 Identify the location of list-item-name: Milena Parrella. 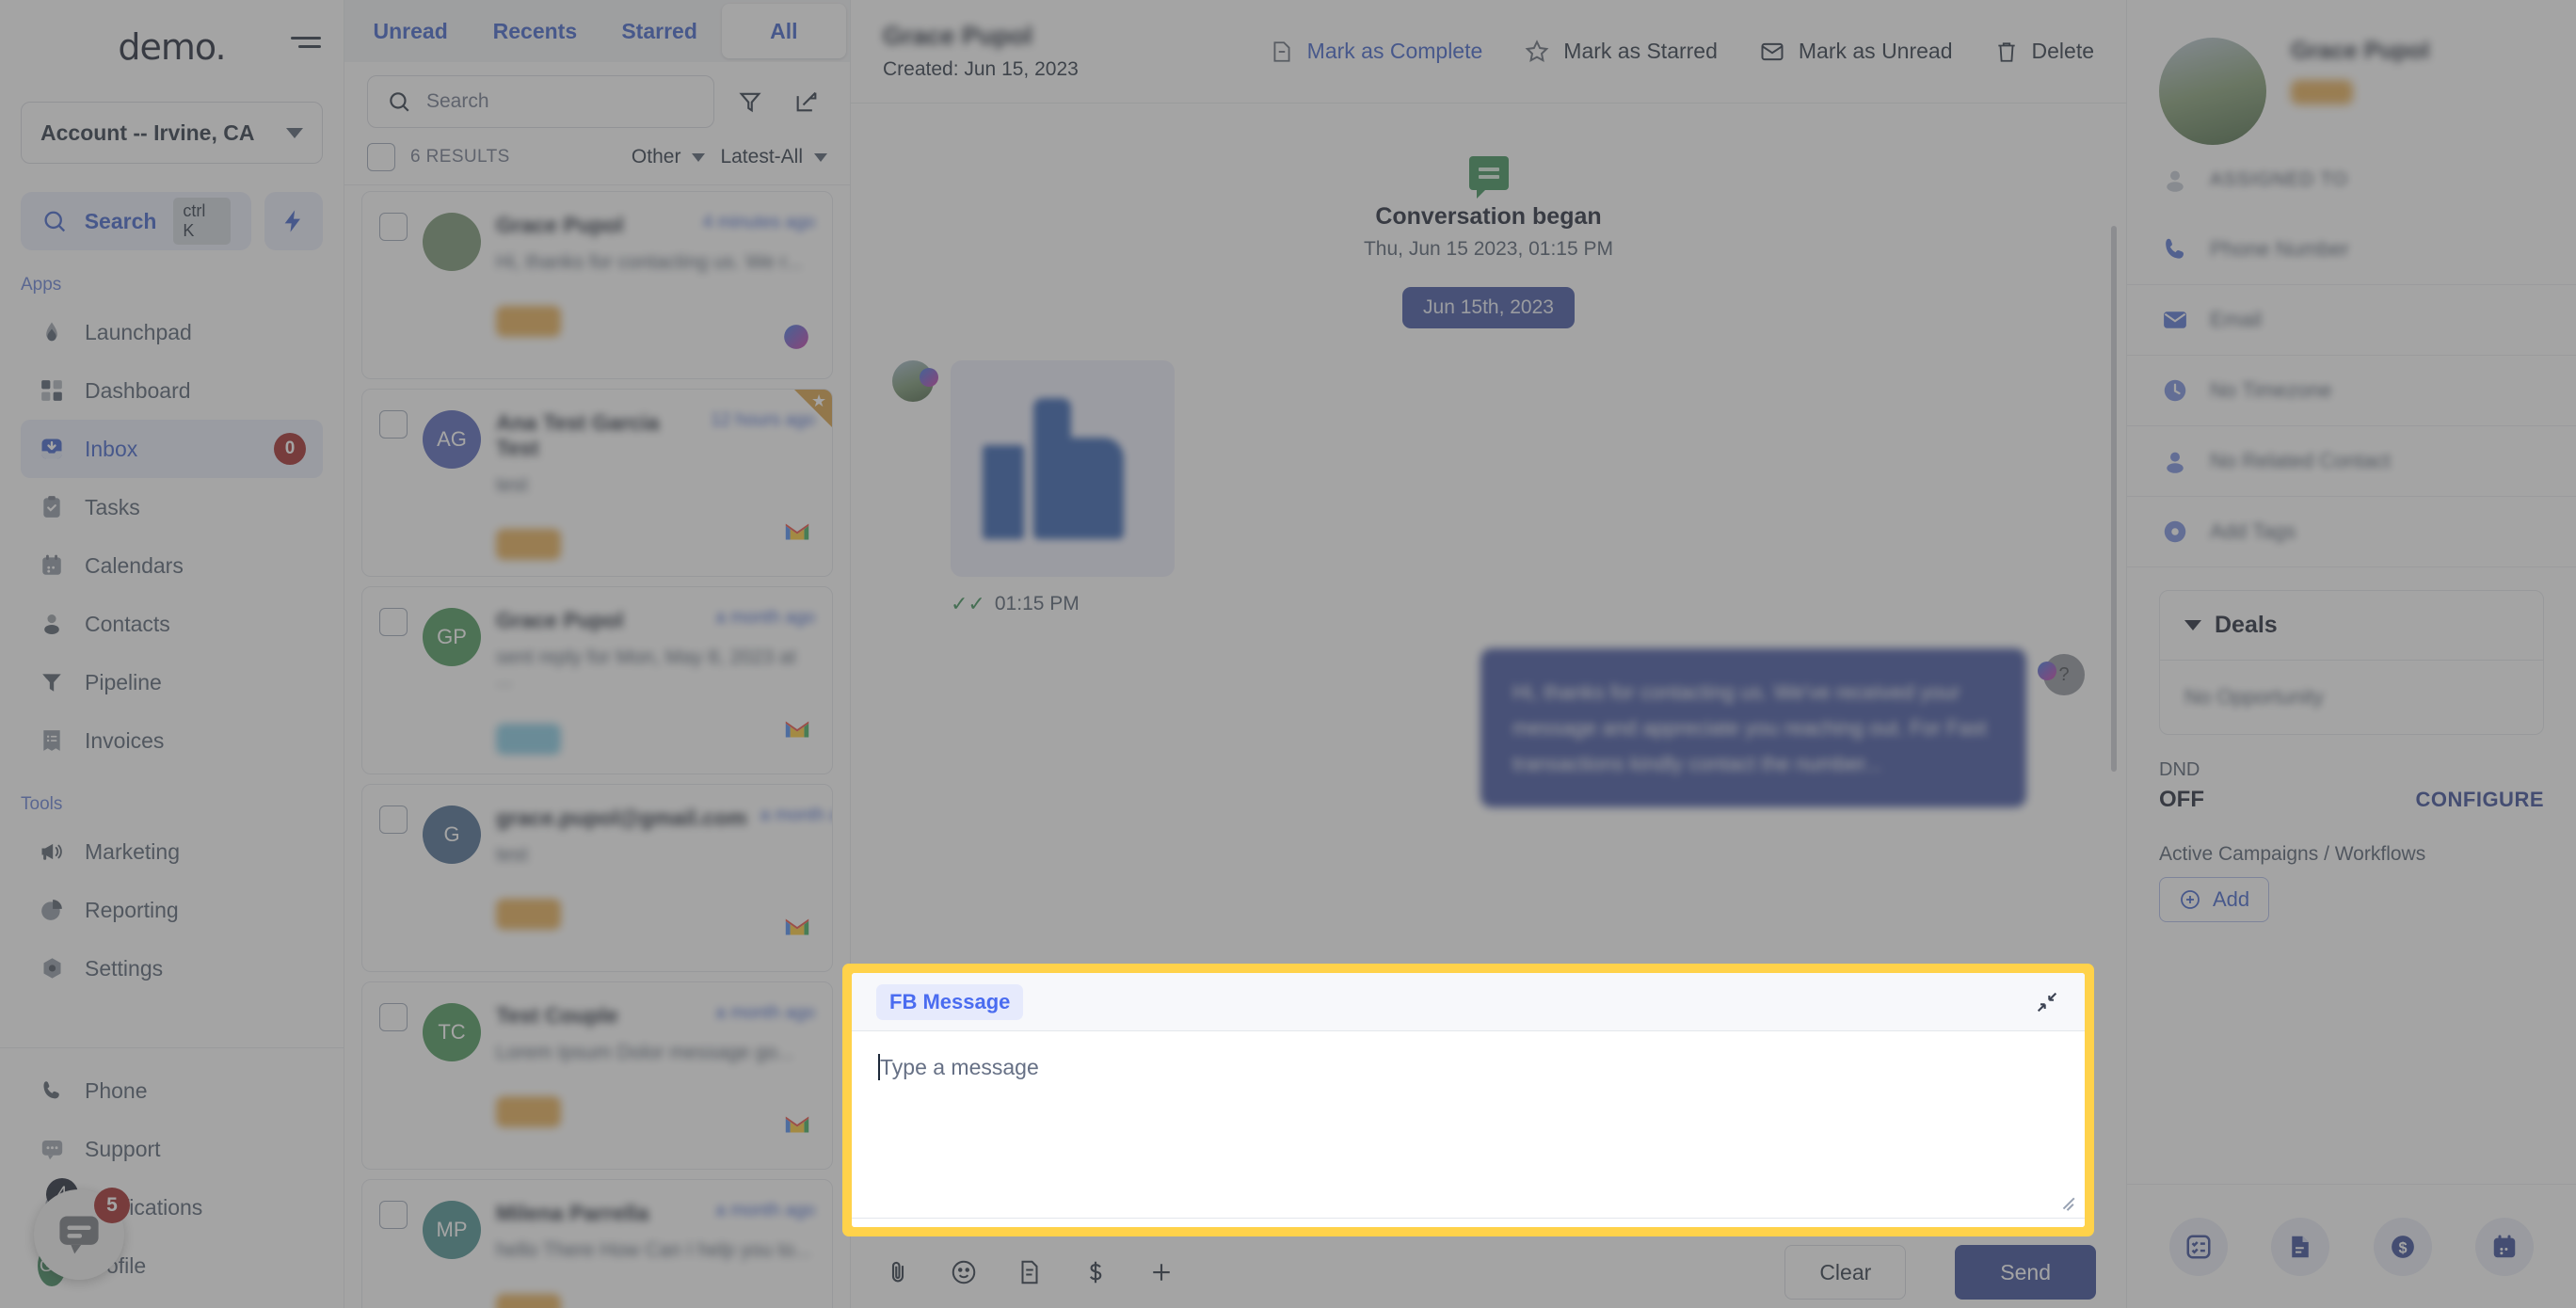
(572, 1213).